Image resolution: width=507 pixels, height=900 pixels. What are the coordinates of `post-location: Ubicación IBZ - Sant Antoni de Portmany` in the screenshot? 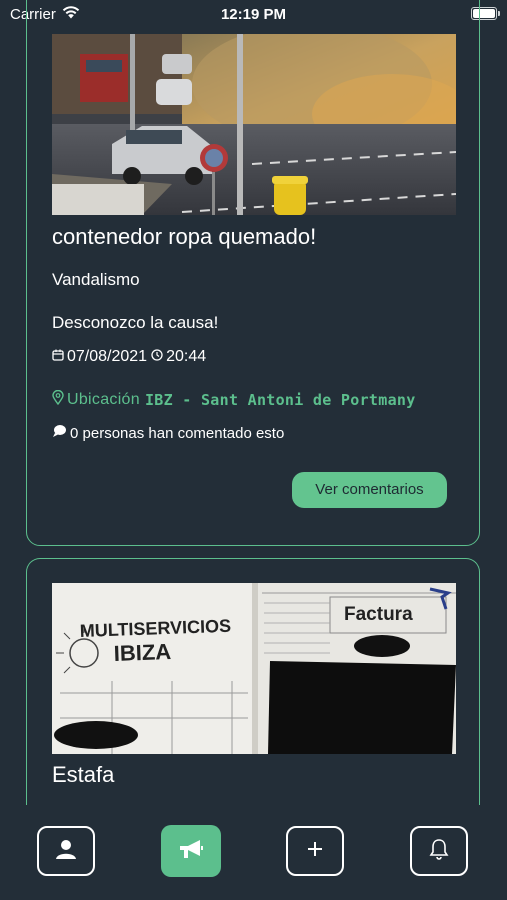 It's located at (234, 399).